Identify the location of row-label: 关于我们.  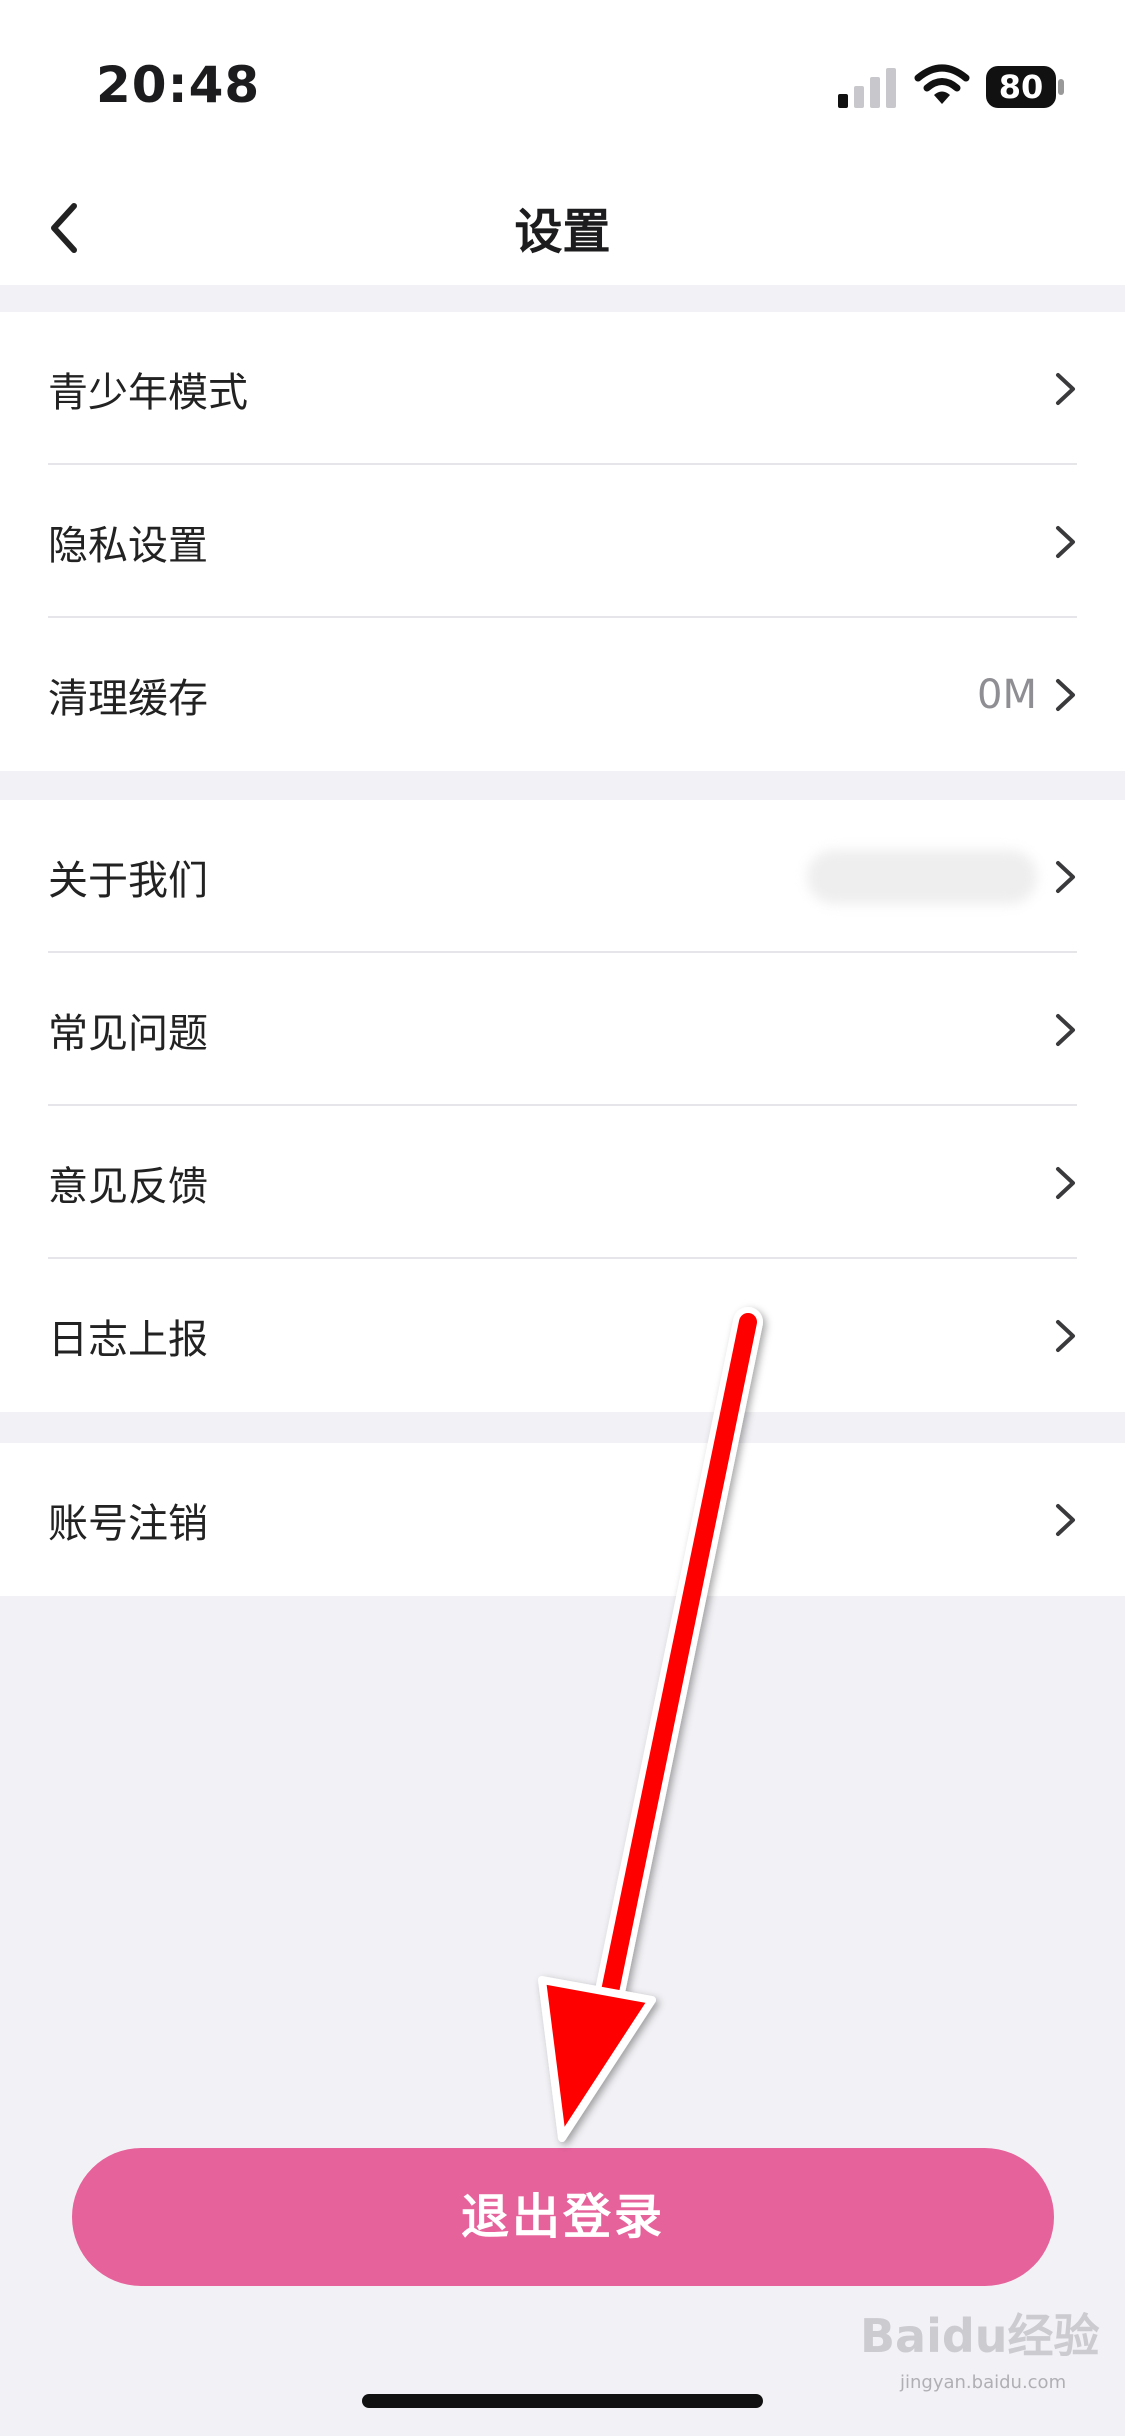
(128, 880).